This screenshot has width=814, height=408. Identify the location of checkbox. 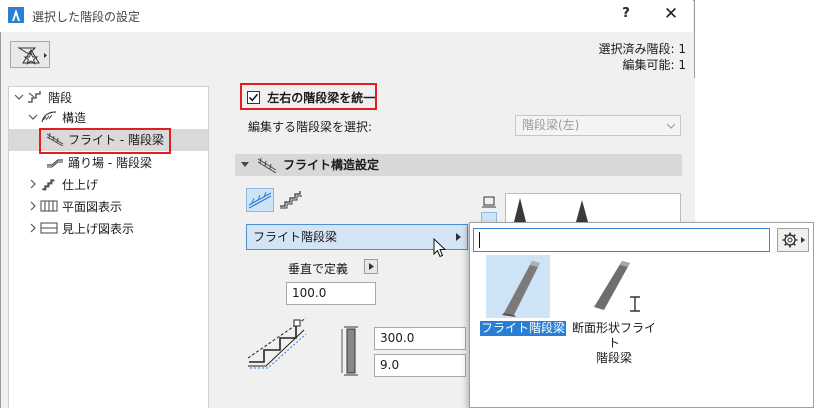
(253, 97).